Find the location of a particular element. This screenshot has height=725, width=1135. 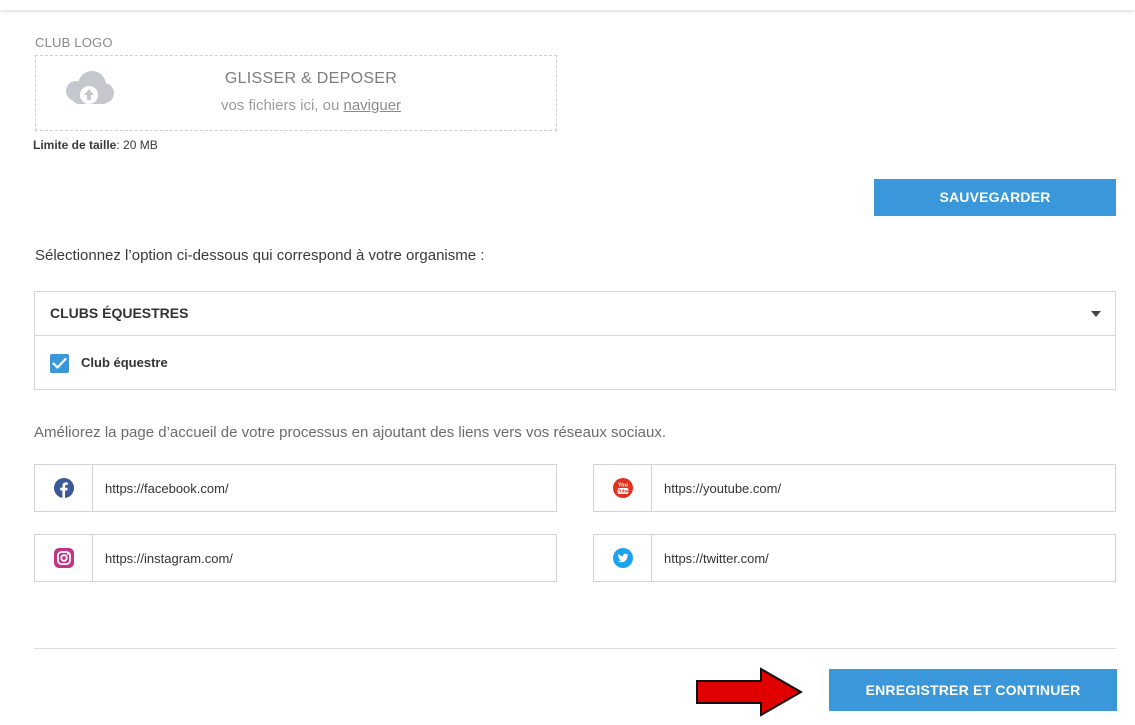

twitter-field is located at coordinates (854, 558).